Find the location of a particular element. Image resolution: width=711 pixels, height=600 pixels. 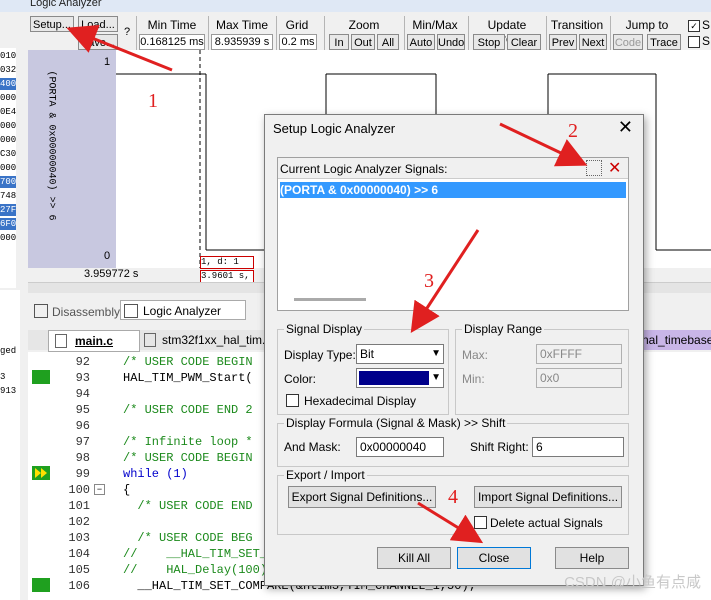

annotation-number-2: 2 is located at coordinates (573, 131).